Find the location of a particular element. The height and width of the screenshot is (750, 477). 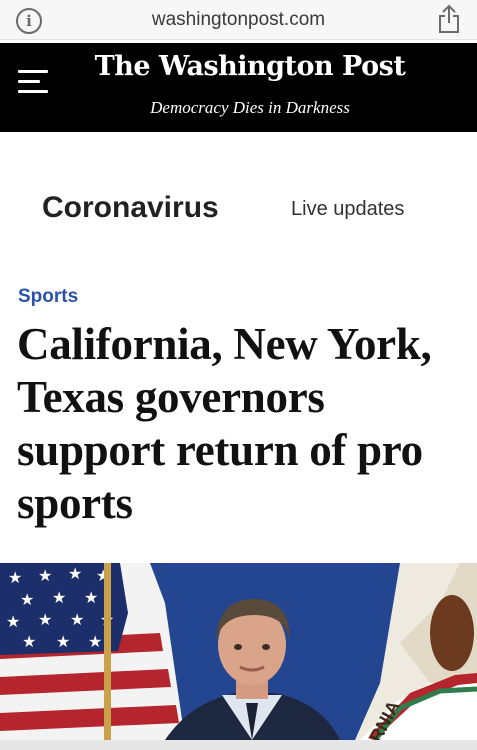

browser-address-bar: i washingtonpost.com is located at coordinates (238, 20).